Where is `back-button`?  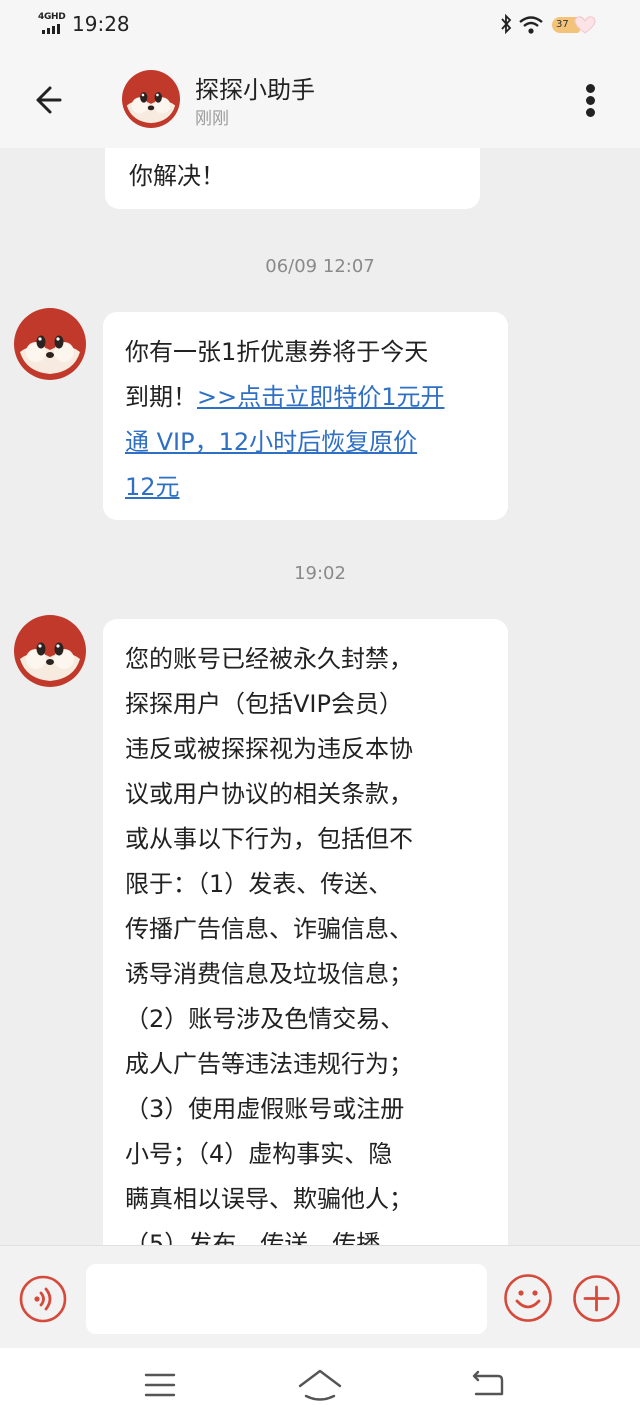
back-button is located at coordinates (50, 100).